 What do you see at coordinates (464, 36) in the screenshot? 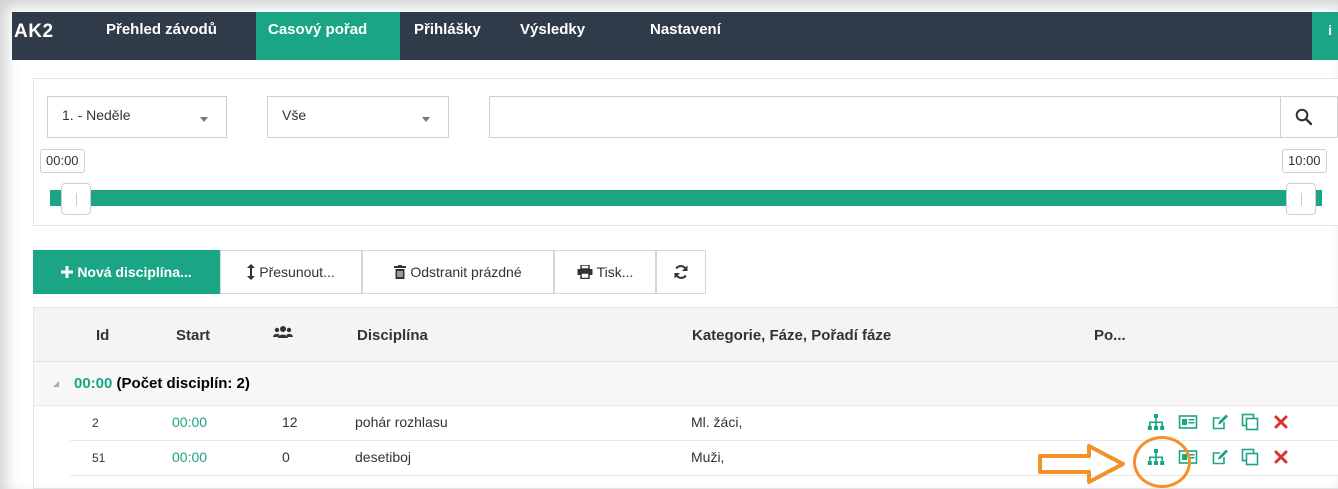
I see `nav-item-entries: Přihlášky` at bounding box center [464, 36].